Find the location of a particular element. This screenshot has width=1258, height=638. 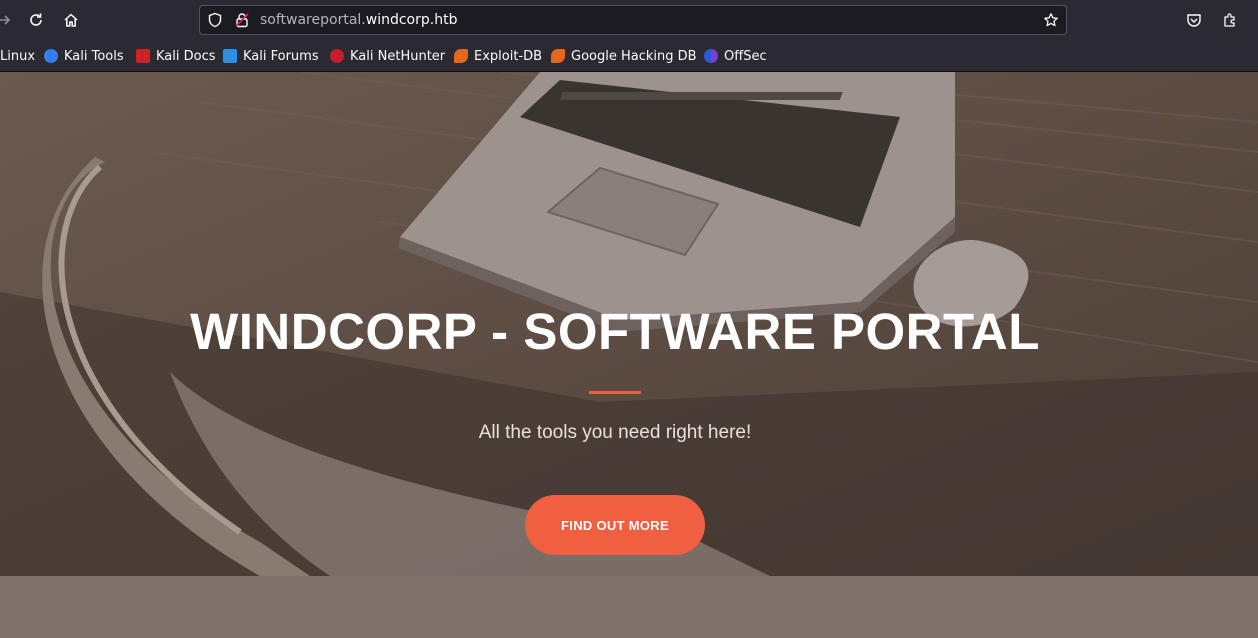

bookmark-google-hacking-db: Google Hacking DB is located at coordinates (624, 56).